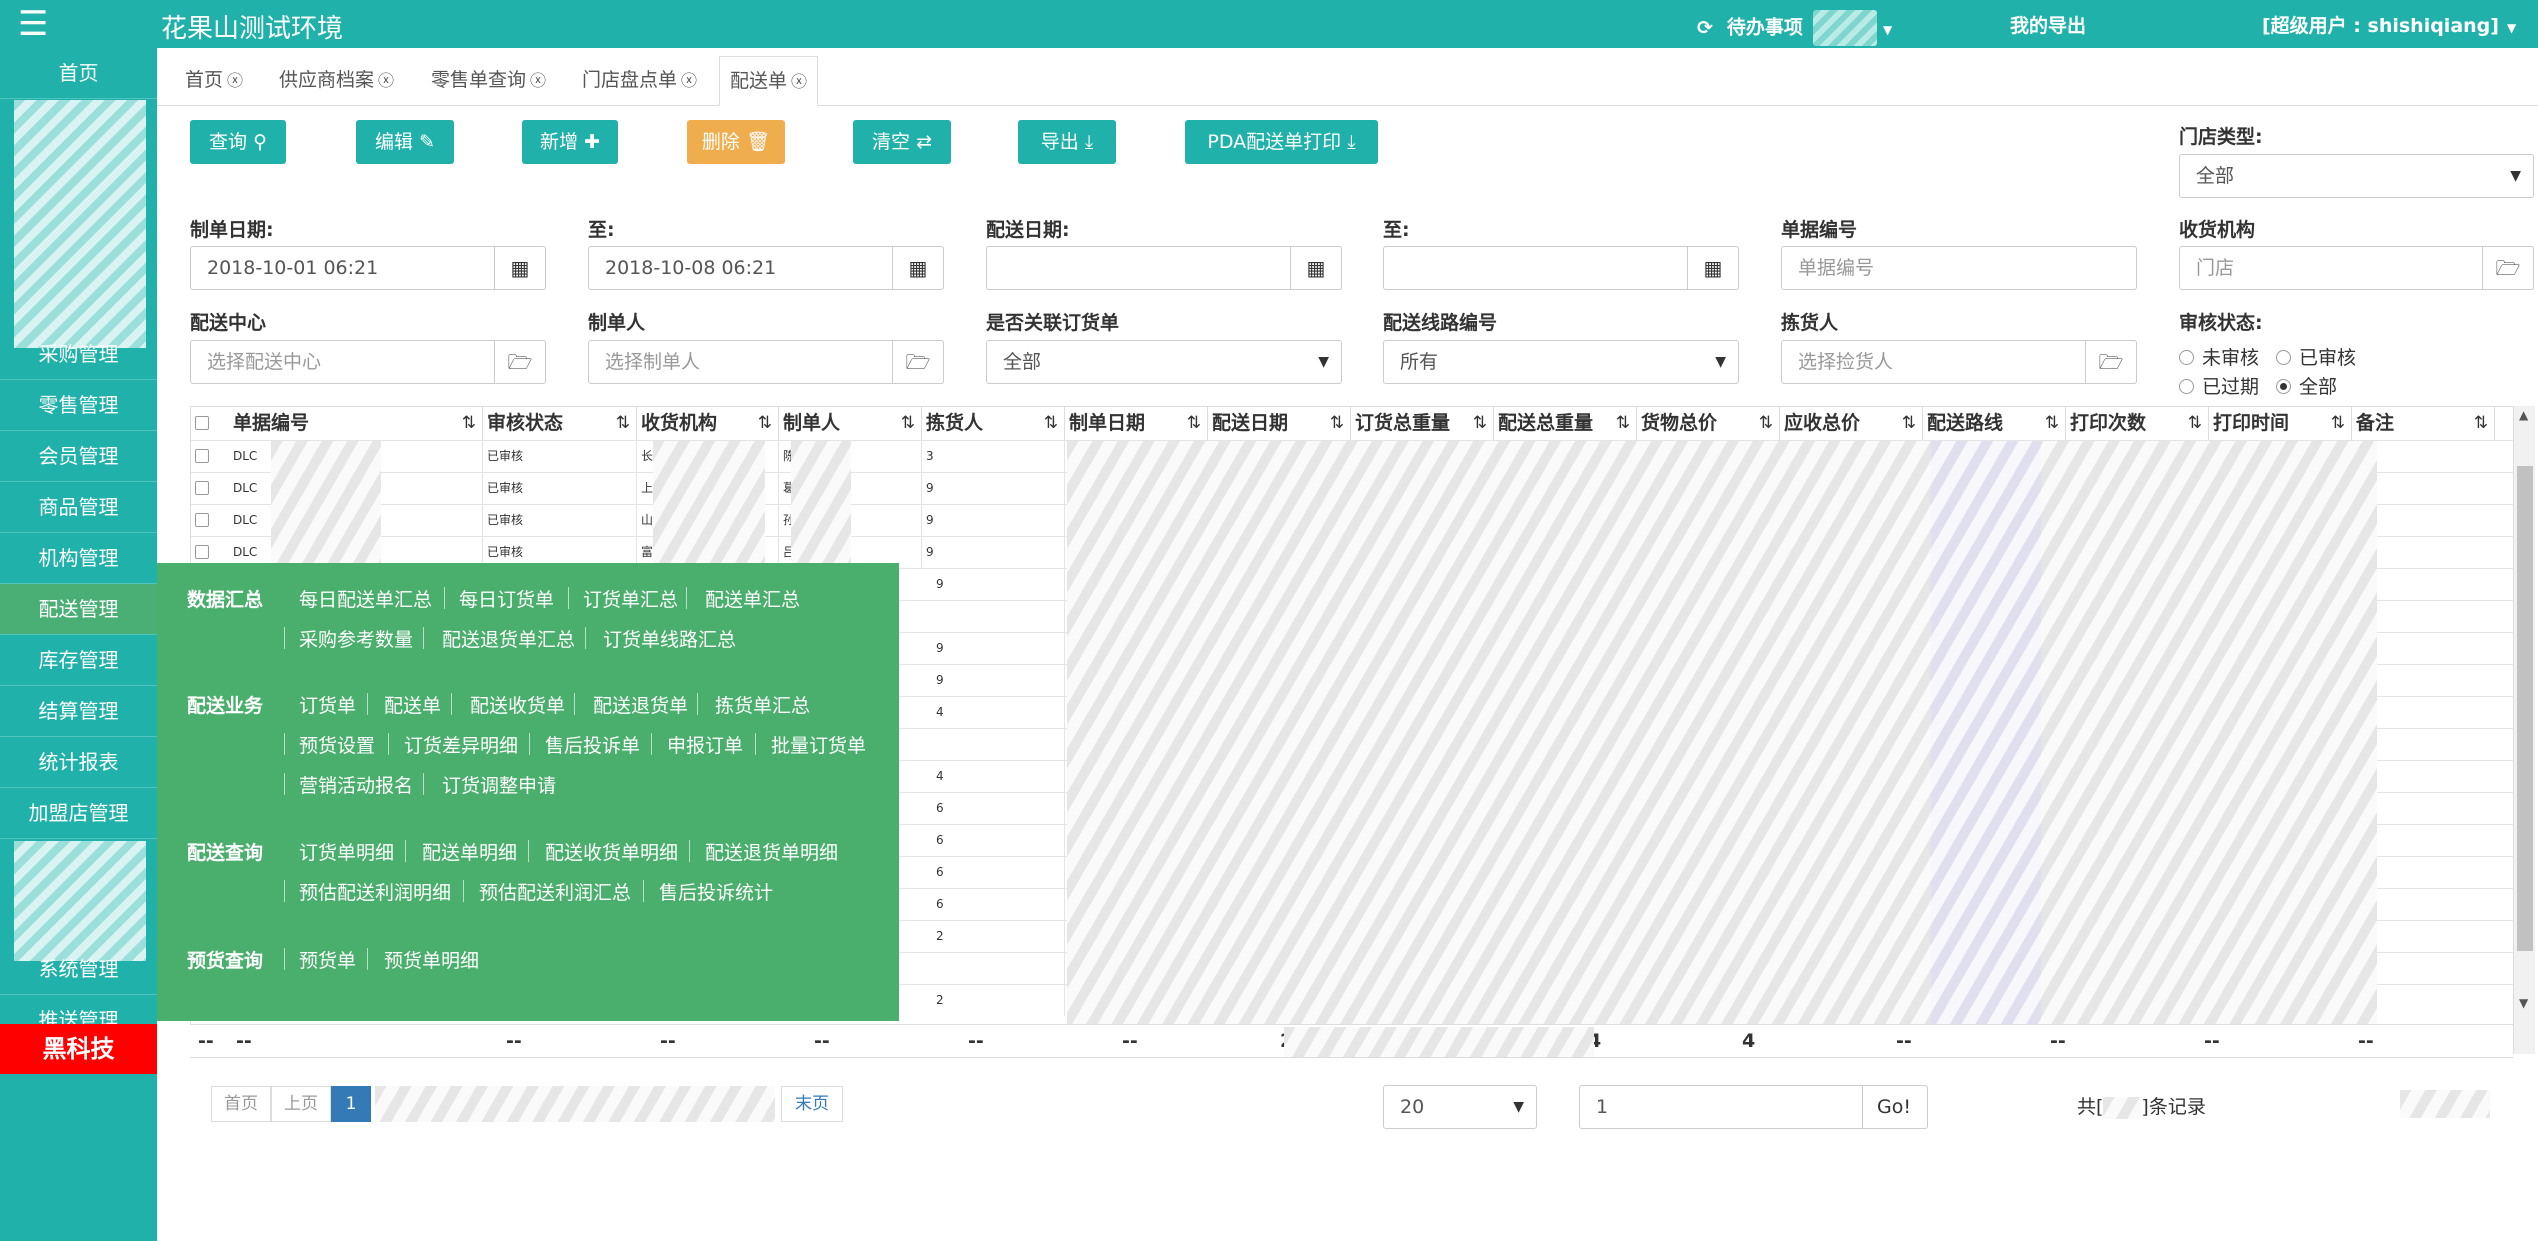  I want to click on pda-print-button: PDA配送单打印 ⤓, so click(1281, 142).